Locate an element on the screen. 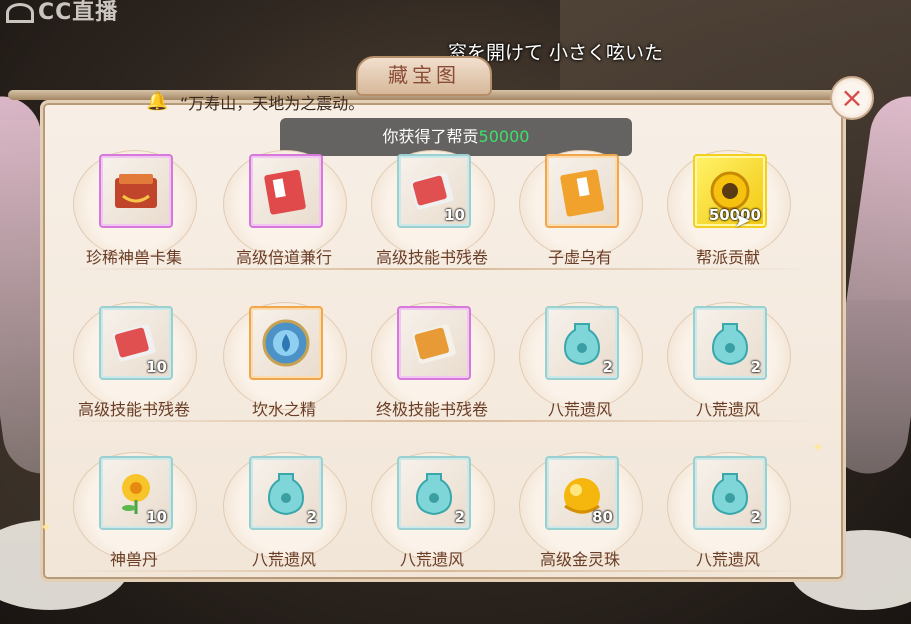 This screenshot has width=911, height=624. item-label: 子虚乌有 is located at coordinates (579, 257).